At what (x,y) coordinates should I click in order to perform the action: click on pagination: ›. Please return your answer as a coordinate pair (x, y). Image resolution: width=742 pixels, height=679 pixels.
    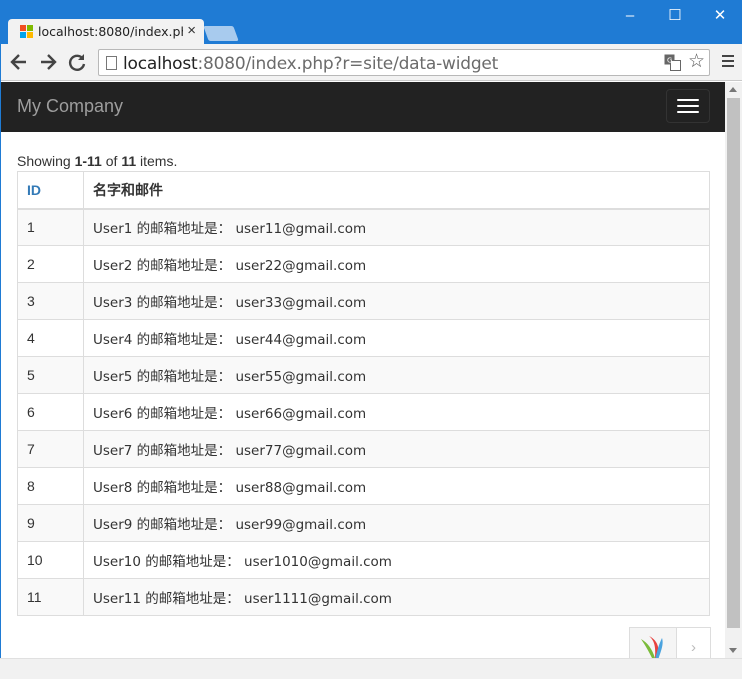
    Looking at the image, I should click on (670, 642).